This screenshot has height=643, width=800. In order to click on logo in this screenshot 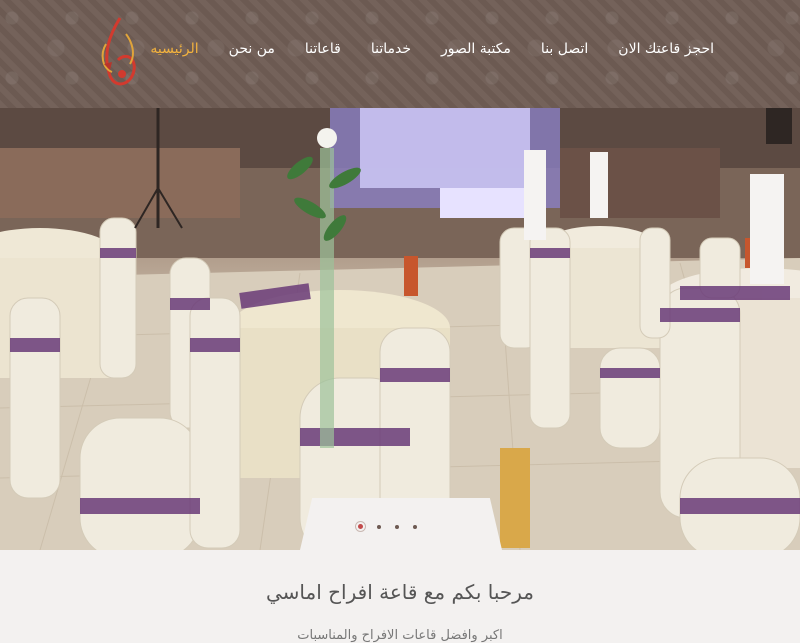, I will do `click(118, 54)`.